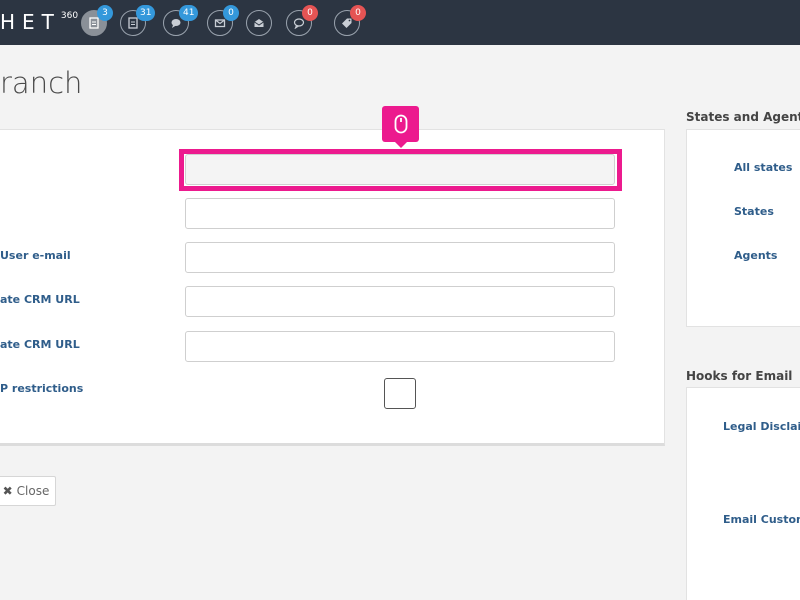 This screenshot has height=600, width=800. What do you see at coordinates (259, 23) in the screenshot?
I see `envelope-open-icon` at bounding box center [259, 23].